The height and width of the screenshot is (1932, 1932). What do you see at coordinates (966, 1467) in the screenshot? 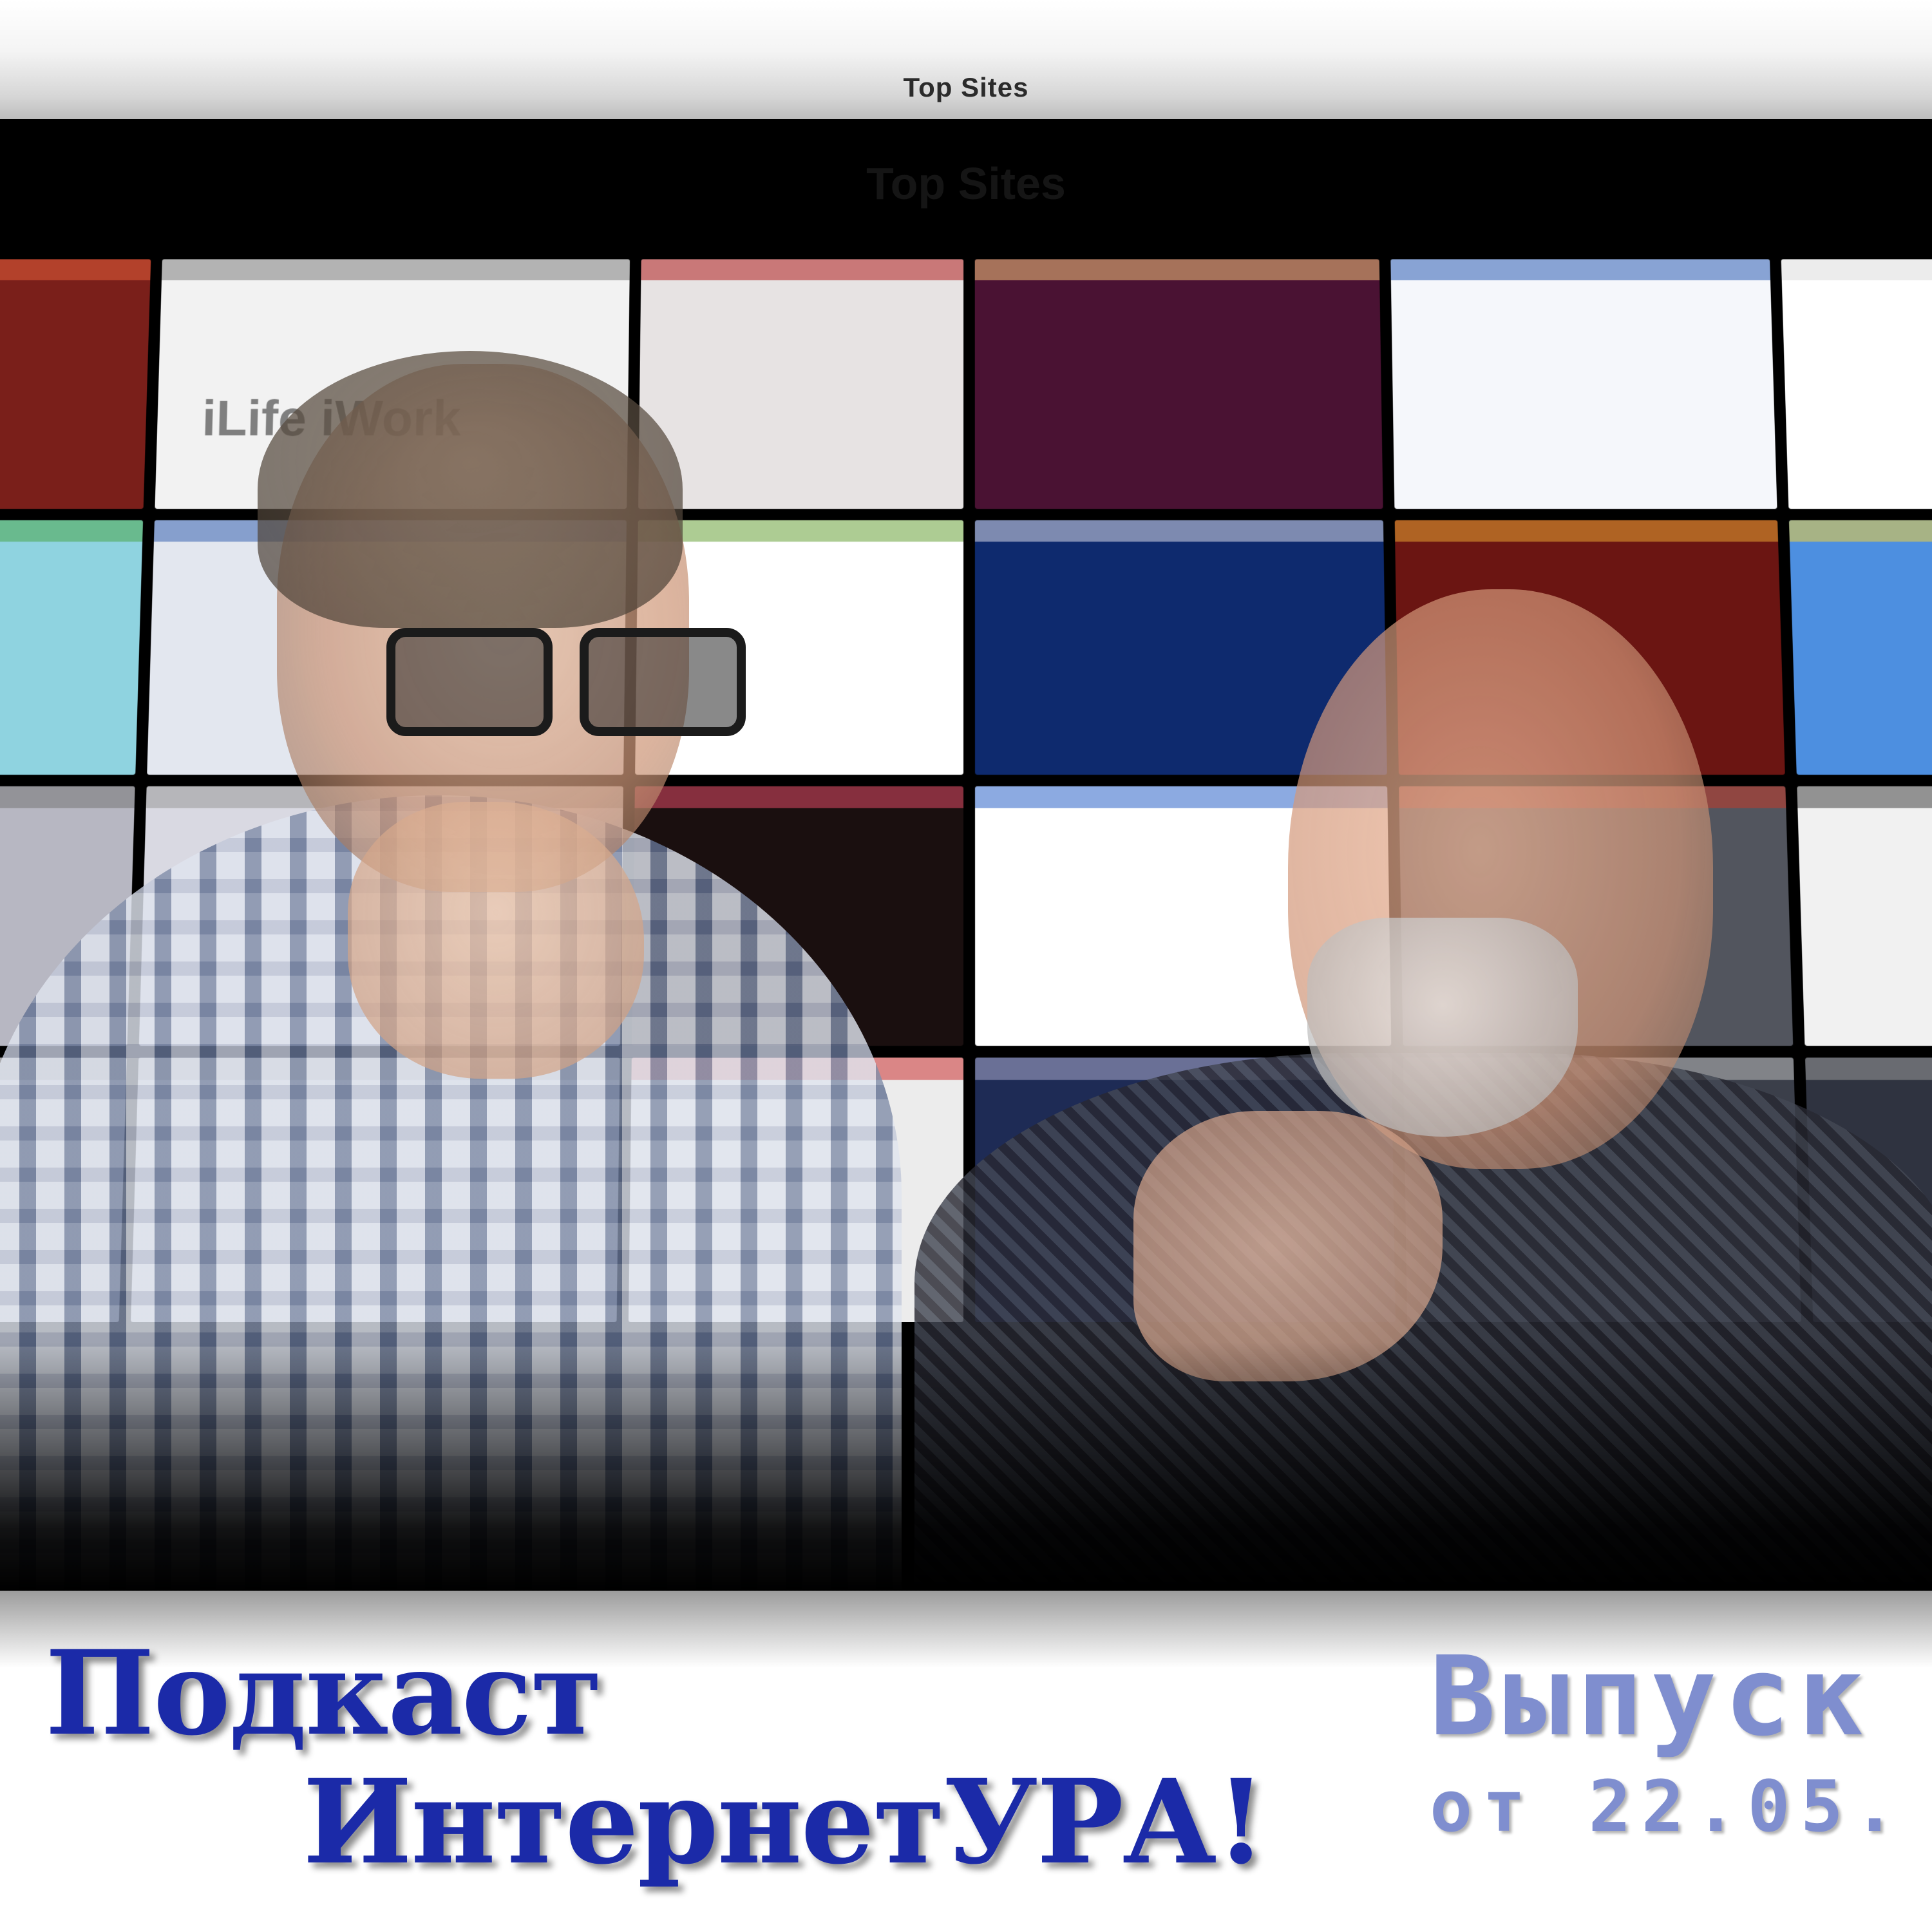
I see `stage-vignette` at bounding box center [966, 1467].